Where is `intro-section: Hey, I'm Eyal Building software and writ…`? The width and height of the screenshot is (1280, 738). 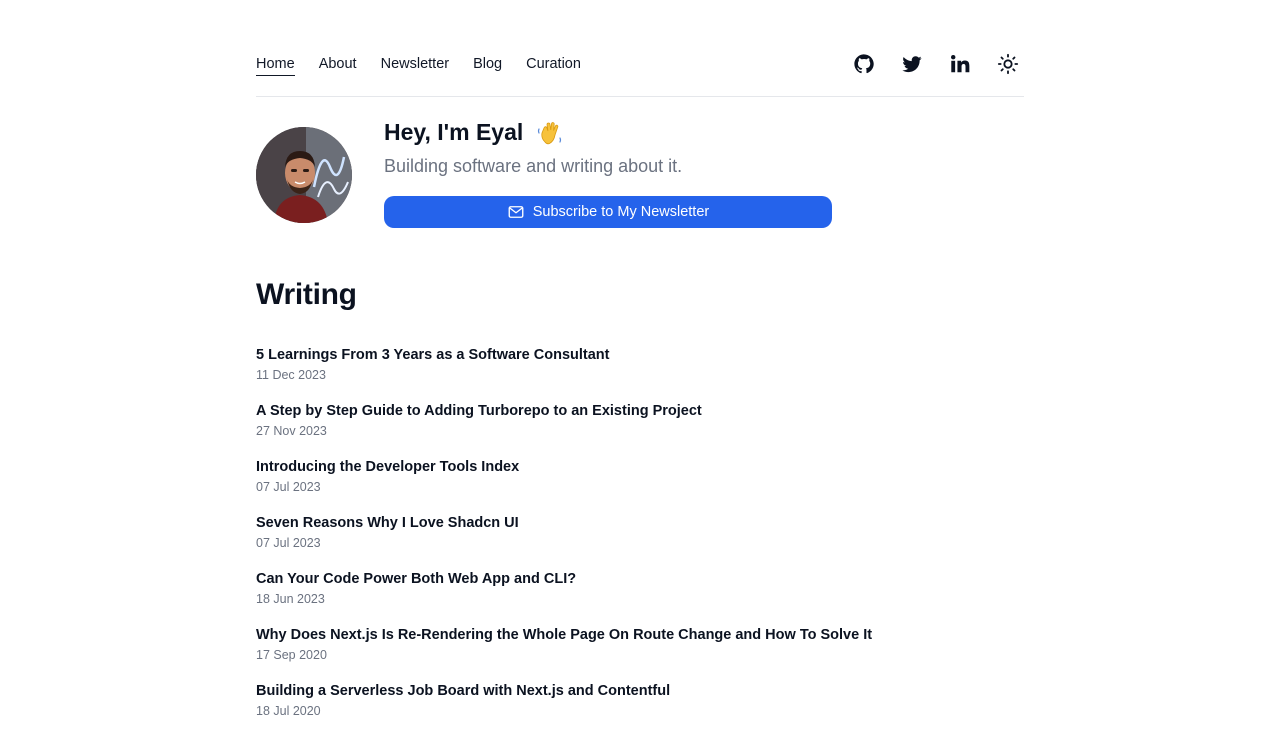
intro-section: Hey, I'm Eyal Building software and writ… is located at coordinates (640, 174).